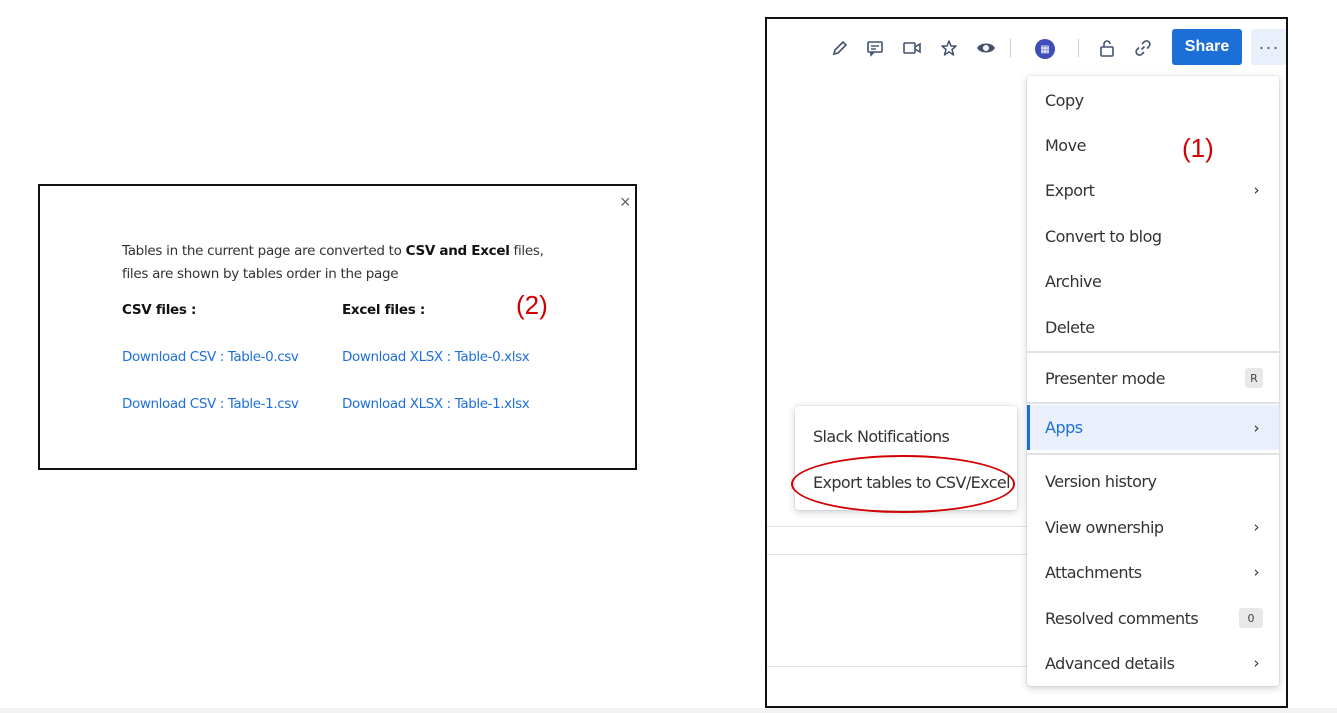  I want to click on submenu-item-slack-notifications: Slack Notifications, so click(881, 436).